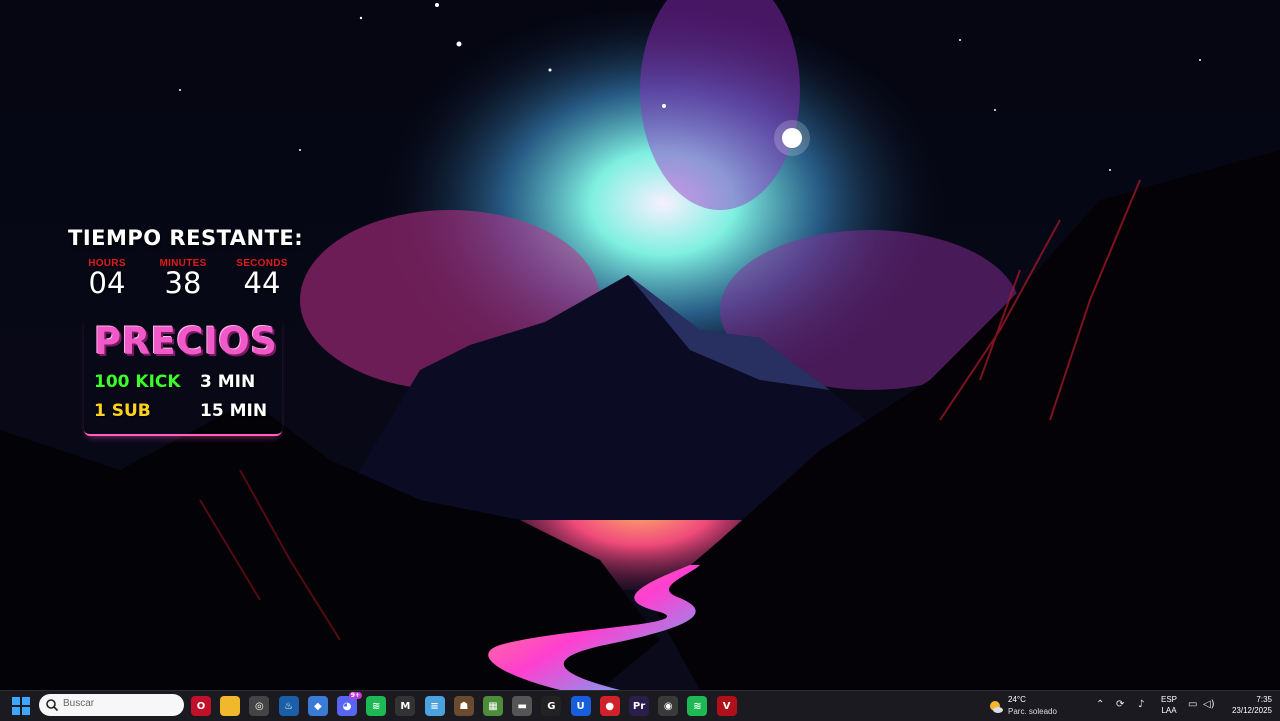 The image size is (1280, 721). I want to click on price-time: 3 MIN, so click(228, 382).